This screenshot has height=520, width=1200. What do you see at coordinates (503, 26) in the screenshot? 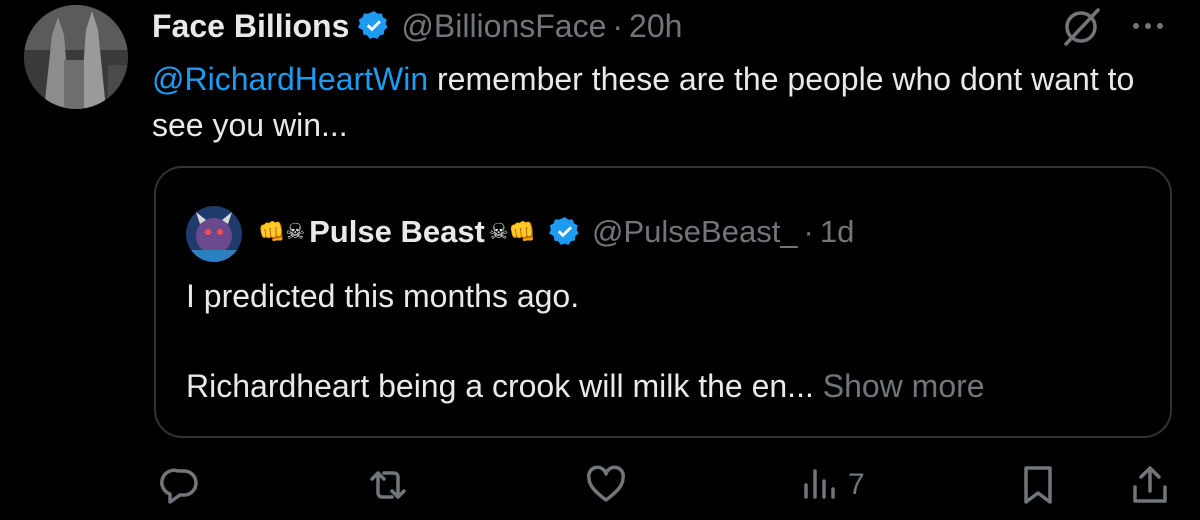
I see `author-handle: @BillionsFace` at bounding box center [503, 26].